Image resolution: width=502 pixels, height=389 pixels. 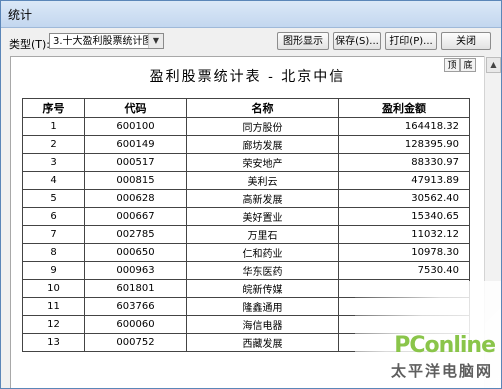 What do you see at coordinates (404, 180) in the screenshot?
I see `cell-profit: 47913.89` at bounding box center [404, 180].